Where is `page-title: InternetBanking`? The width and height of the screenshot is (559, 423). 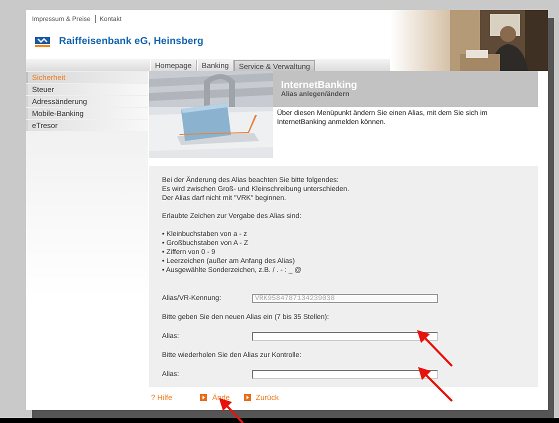
page-title: InternetBanking is located at coordinates (319, 85).